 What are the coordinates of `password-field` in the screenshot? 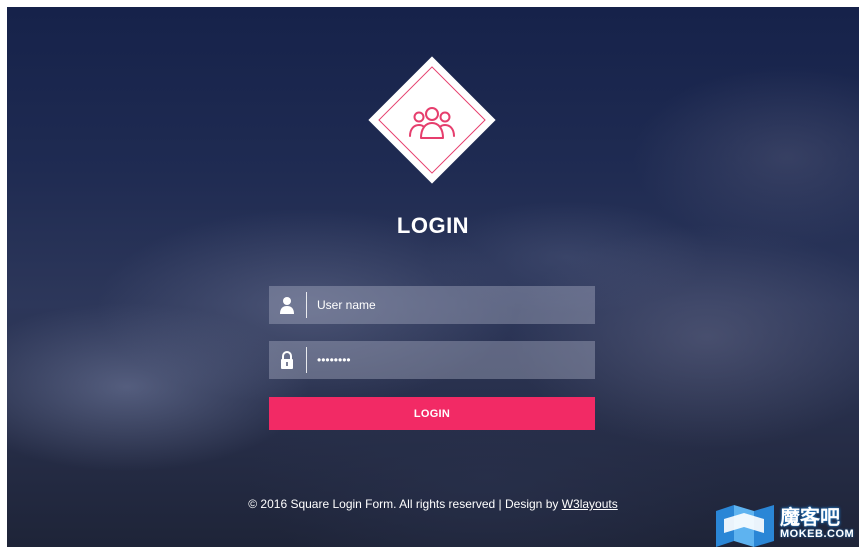 It's located at (432, 360).